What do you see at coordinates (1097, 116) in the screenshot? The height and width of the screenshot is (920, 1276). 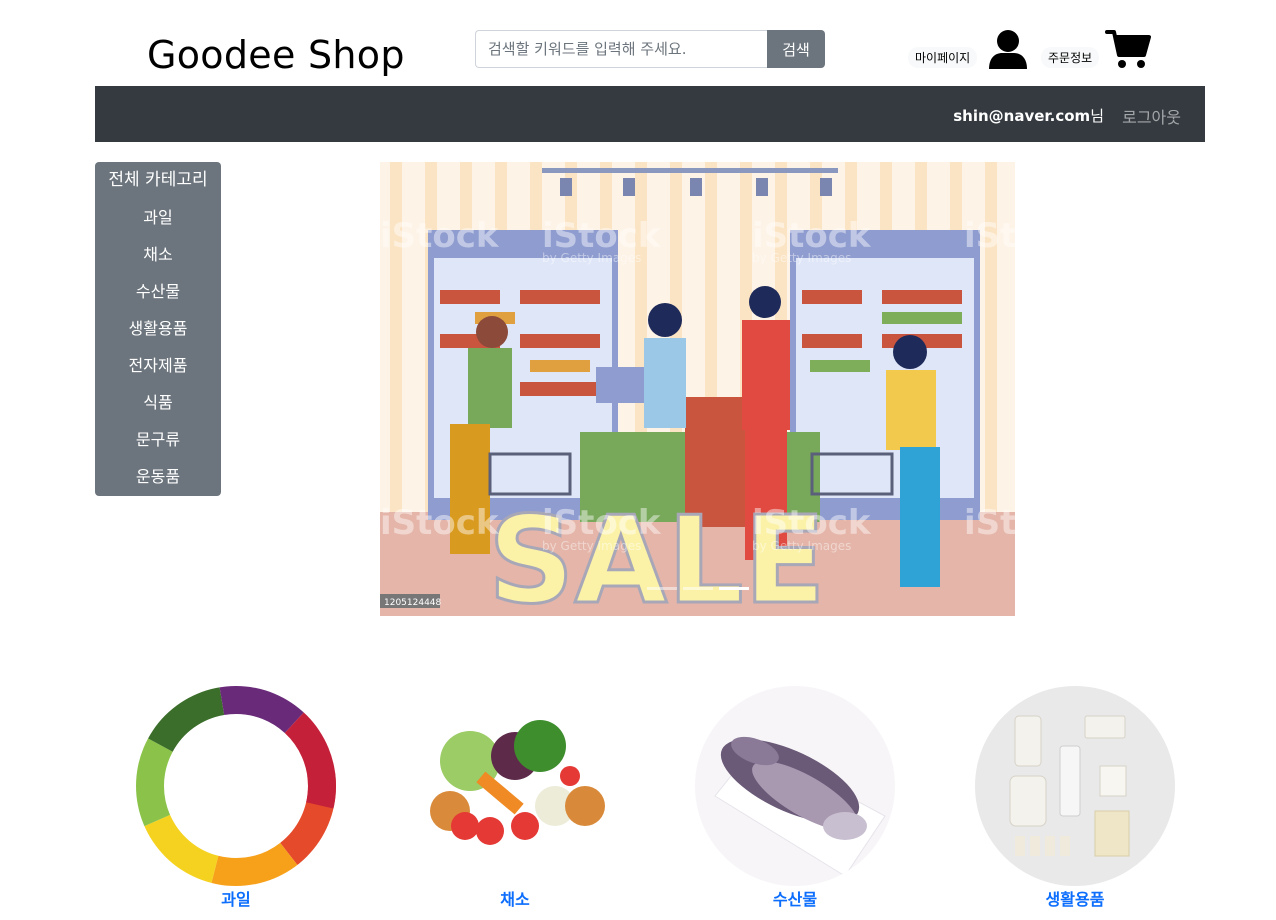 I see `user-suffix: 님` at bounding box center [1097, 116].